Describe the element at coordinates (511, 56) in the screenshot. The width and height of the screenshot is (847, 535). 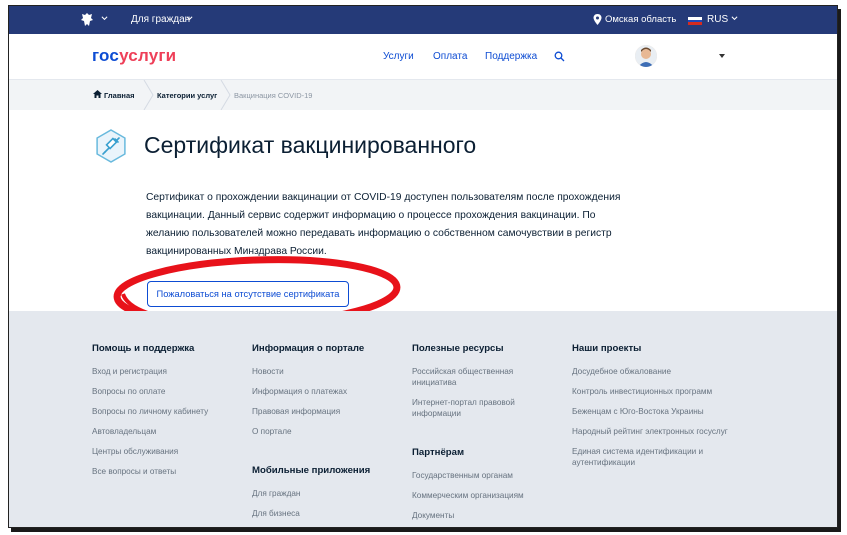
I see `nav-support: Поддержка` at that location.